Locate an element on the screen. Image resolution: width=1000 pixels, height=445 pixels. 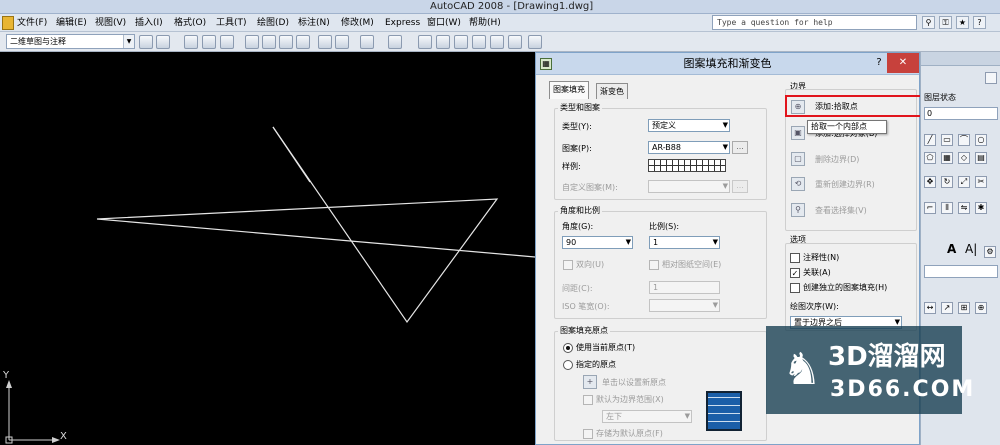
redo-icon is located at coordinates (395, 42).